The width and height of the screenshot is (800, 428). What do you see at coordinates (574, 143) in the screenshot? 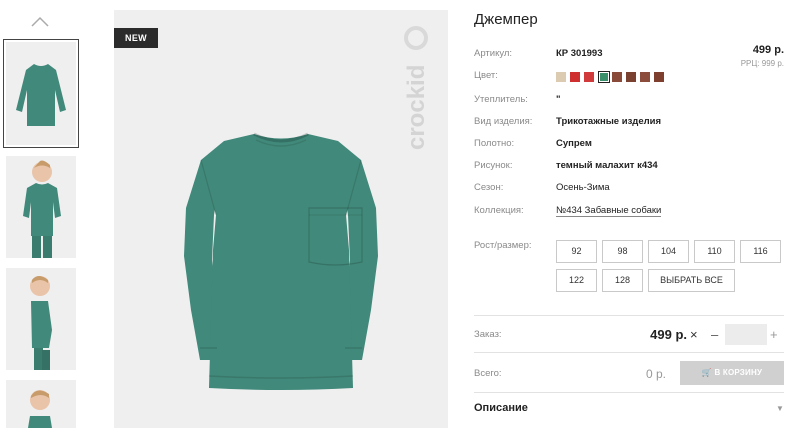
I see `attr-value: Супрем` at bounding box center [574, 143].